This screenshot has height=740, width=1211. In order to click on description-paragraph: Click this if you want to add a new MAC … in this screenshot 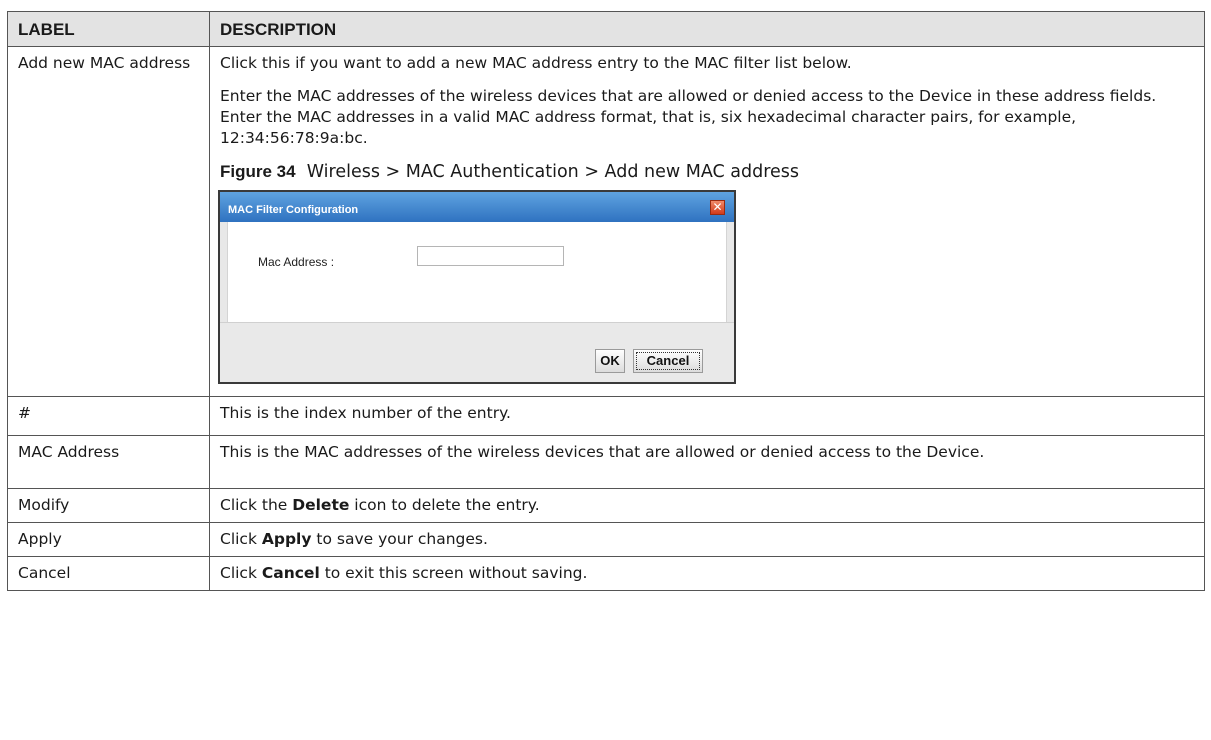, I will do `click(536, 63)`.